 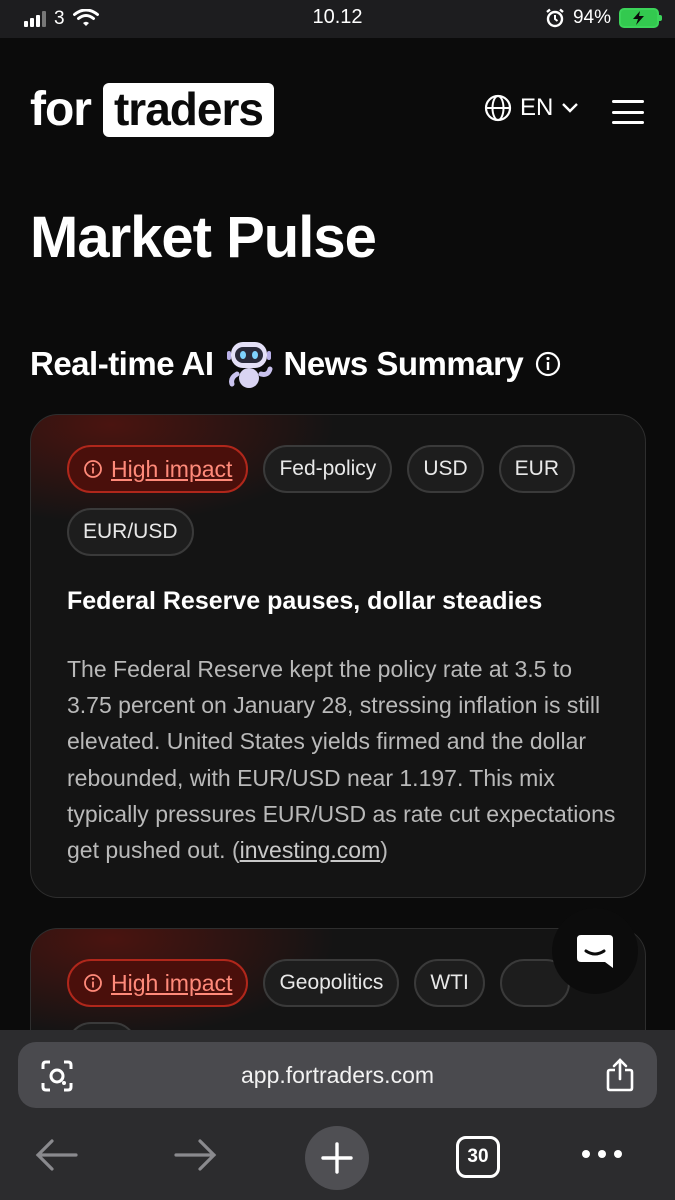 What do you see at coordinates (188, 109) in the screenshot?
I see `logo-traders-box: traders` at bounding box center [188, 109].